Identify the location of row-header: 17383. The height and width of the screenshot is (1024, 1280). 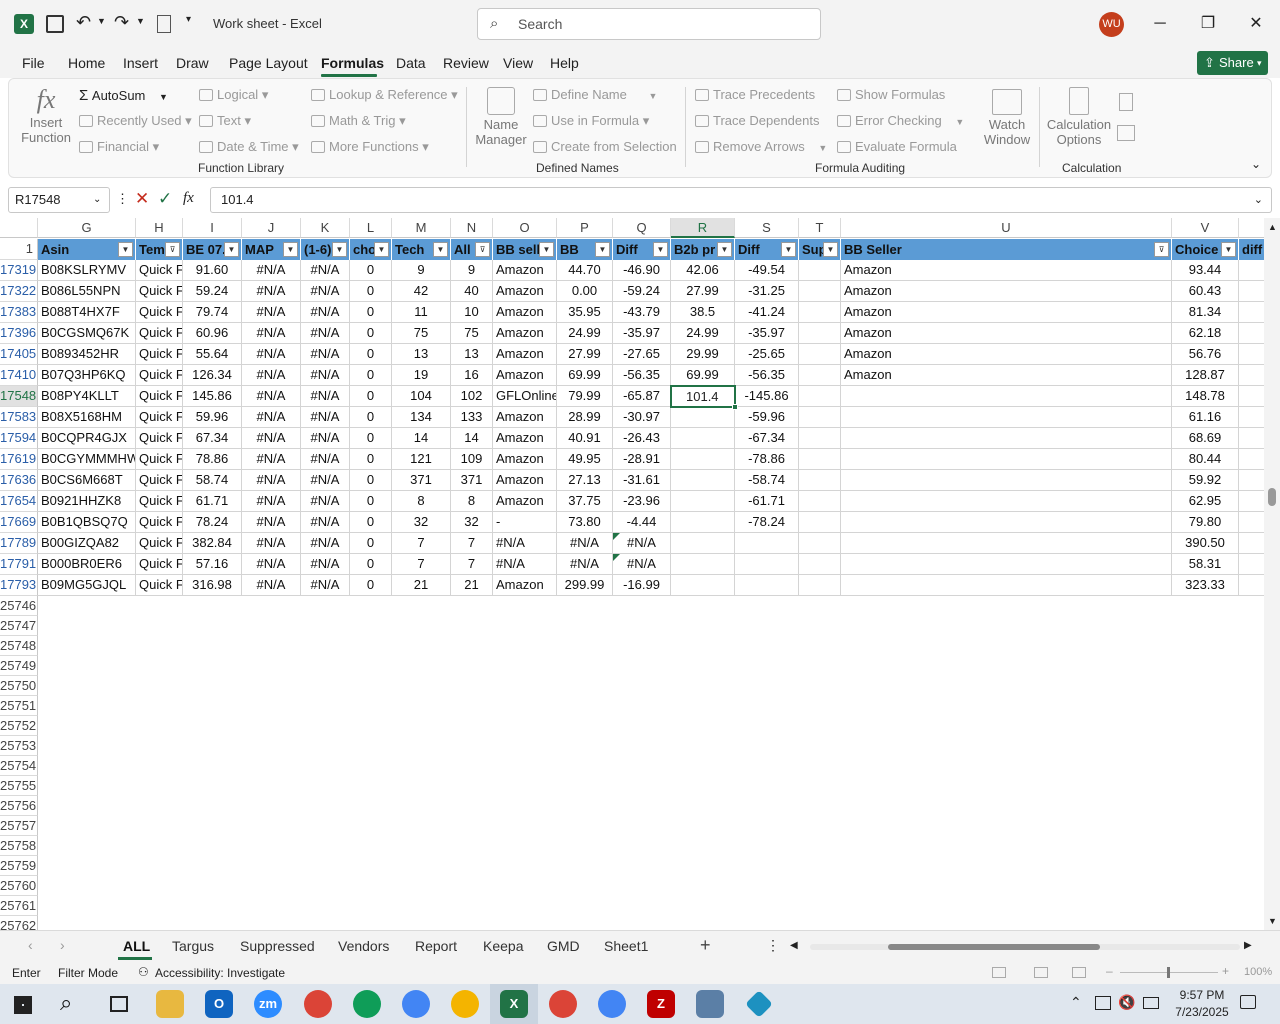
(19, 312).